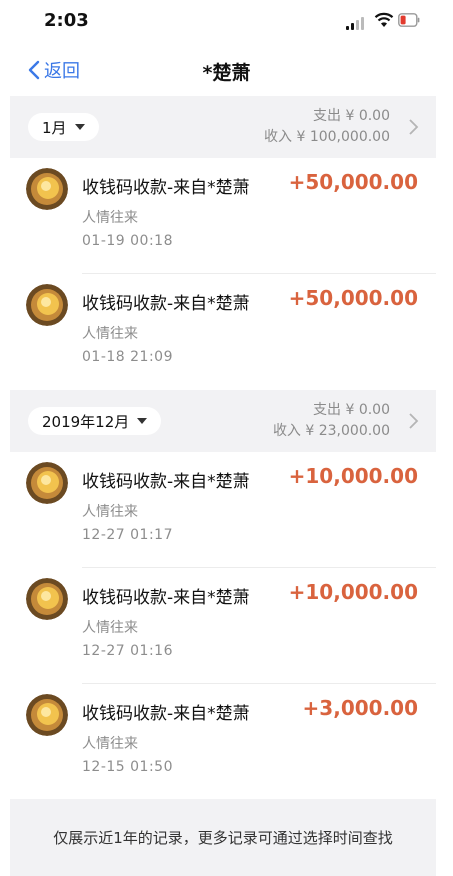 The height and width of the screenshot is (876, 453). I want to click on month-summary: 支出 ¥ 0.00 收入 ¥ 23,000.00, so click(331, 421).